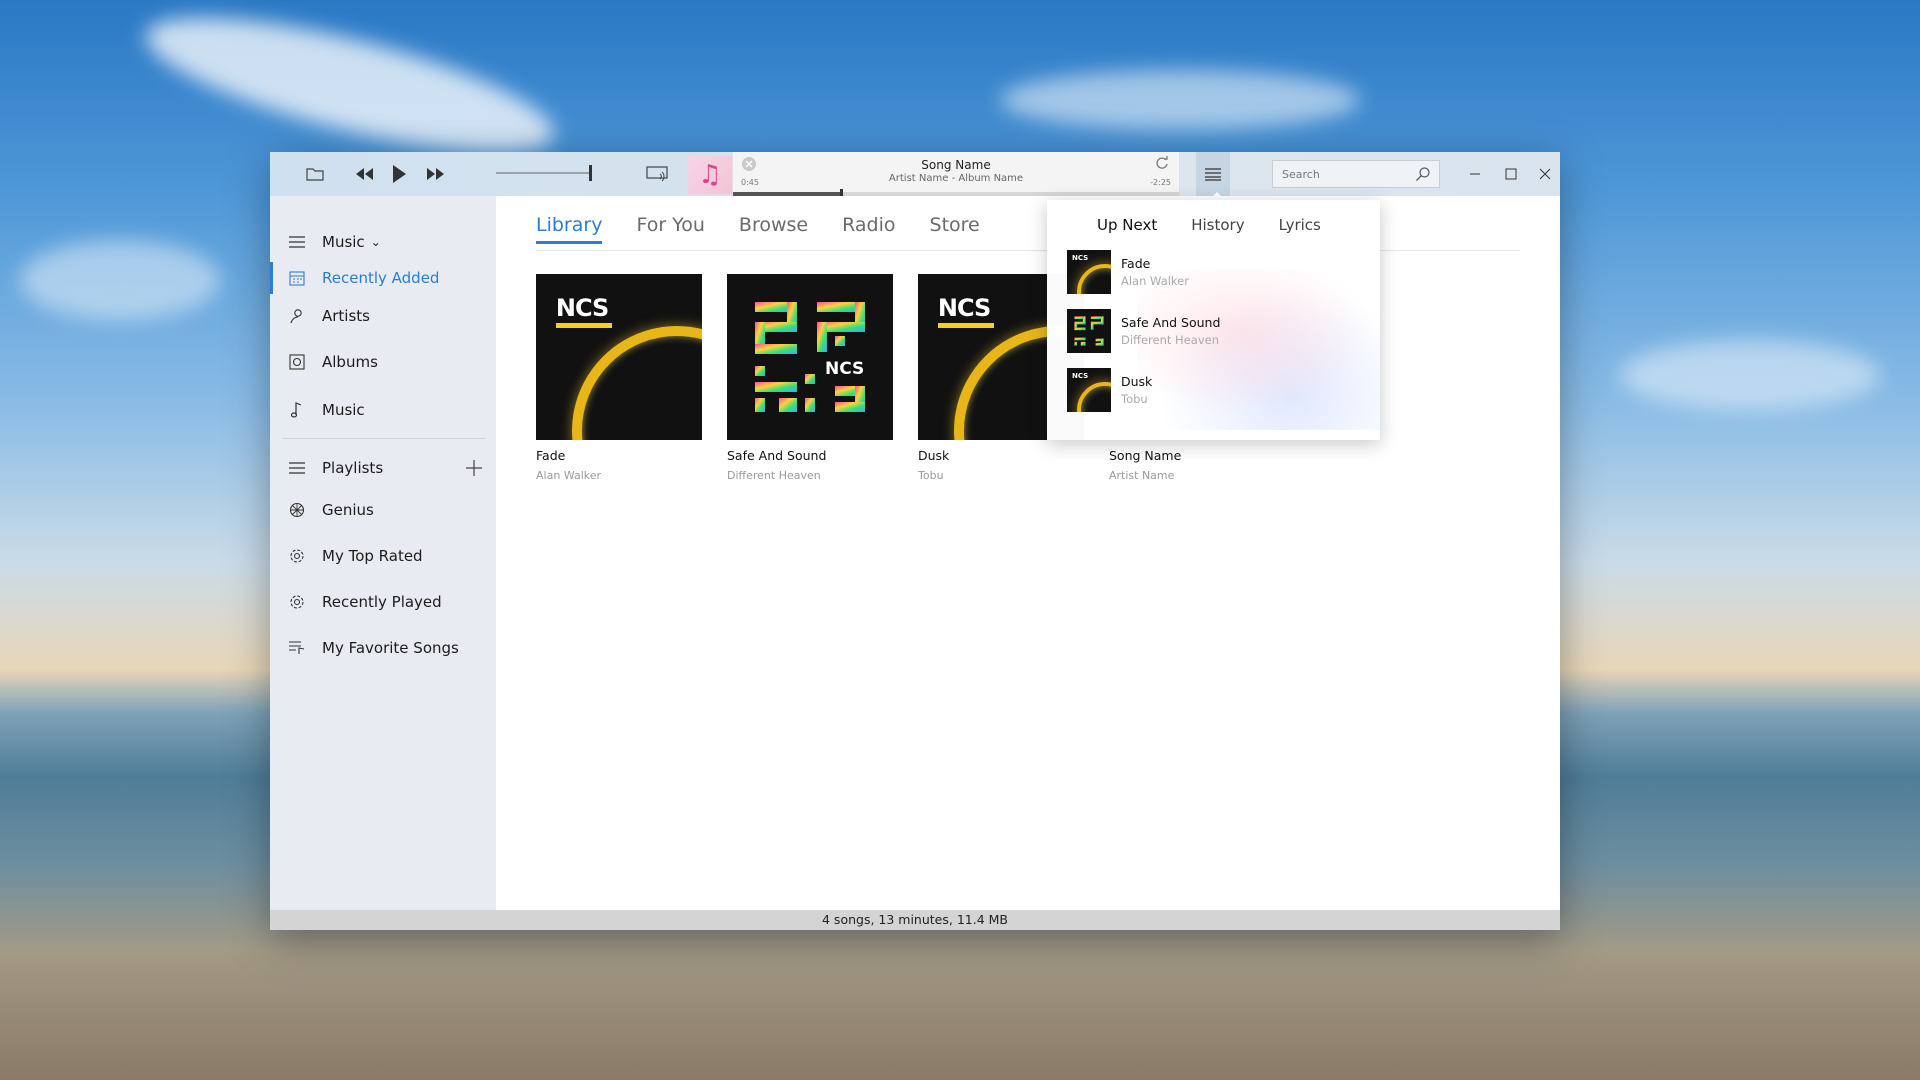 The height and width of the screenshot is (1080, 1920). I want to click on progress-thumb, so click(842, 192).